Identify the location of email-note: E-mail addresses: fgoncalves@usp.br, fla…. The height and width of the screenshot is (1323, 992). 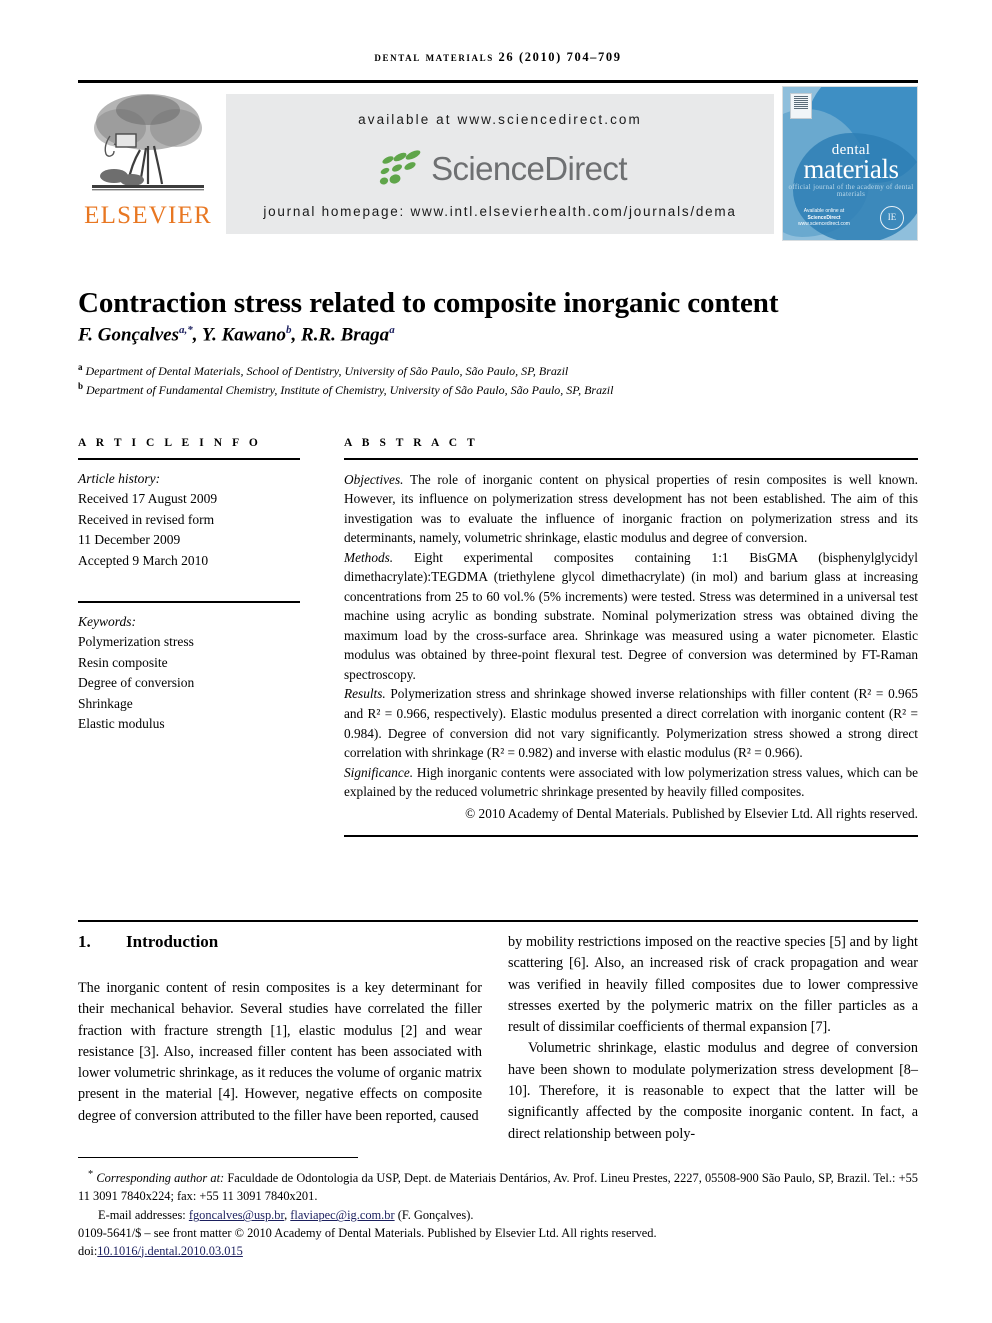
(286, 1215).